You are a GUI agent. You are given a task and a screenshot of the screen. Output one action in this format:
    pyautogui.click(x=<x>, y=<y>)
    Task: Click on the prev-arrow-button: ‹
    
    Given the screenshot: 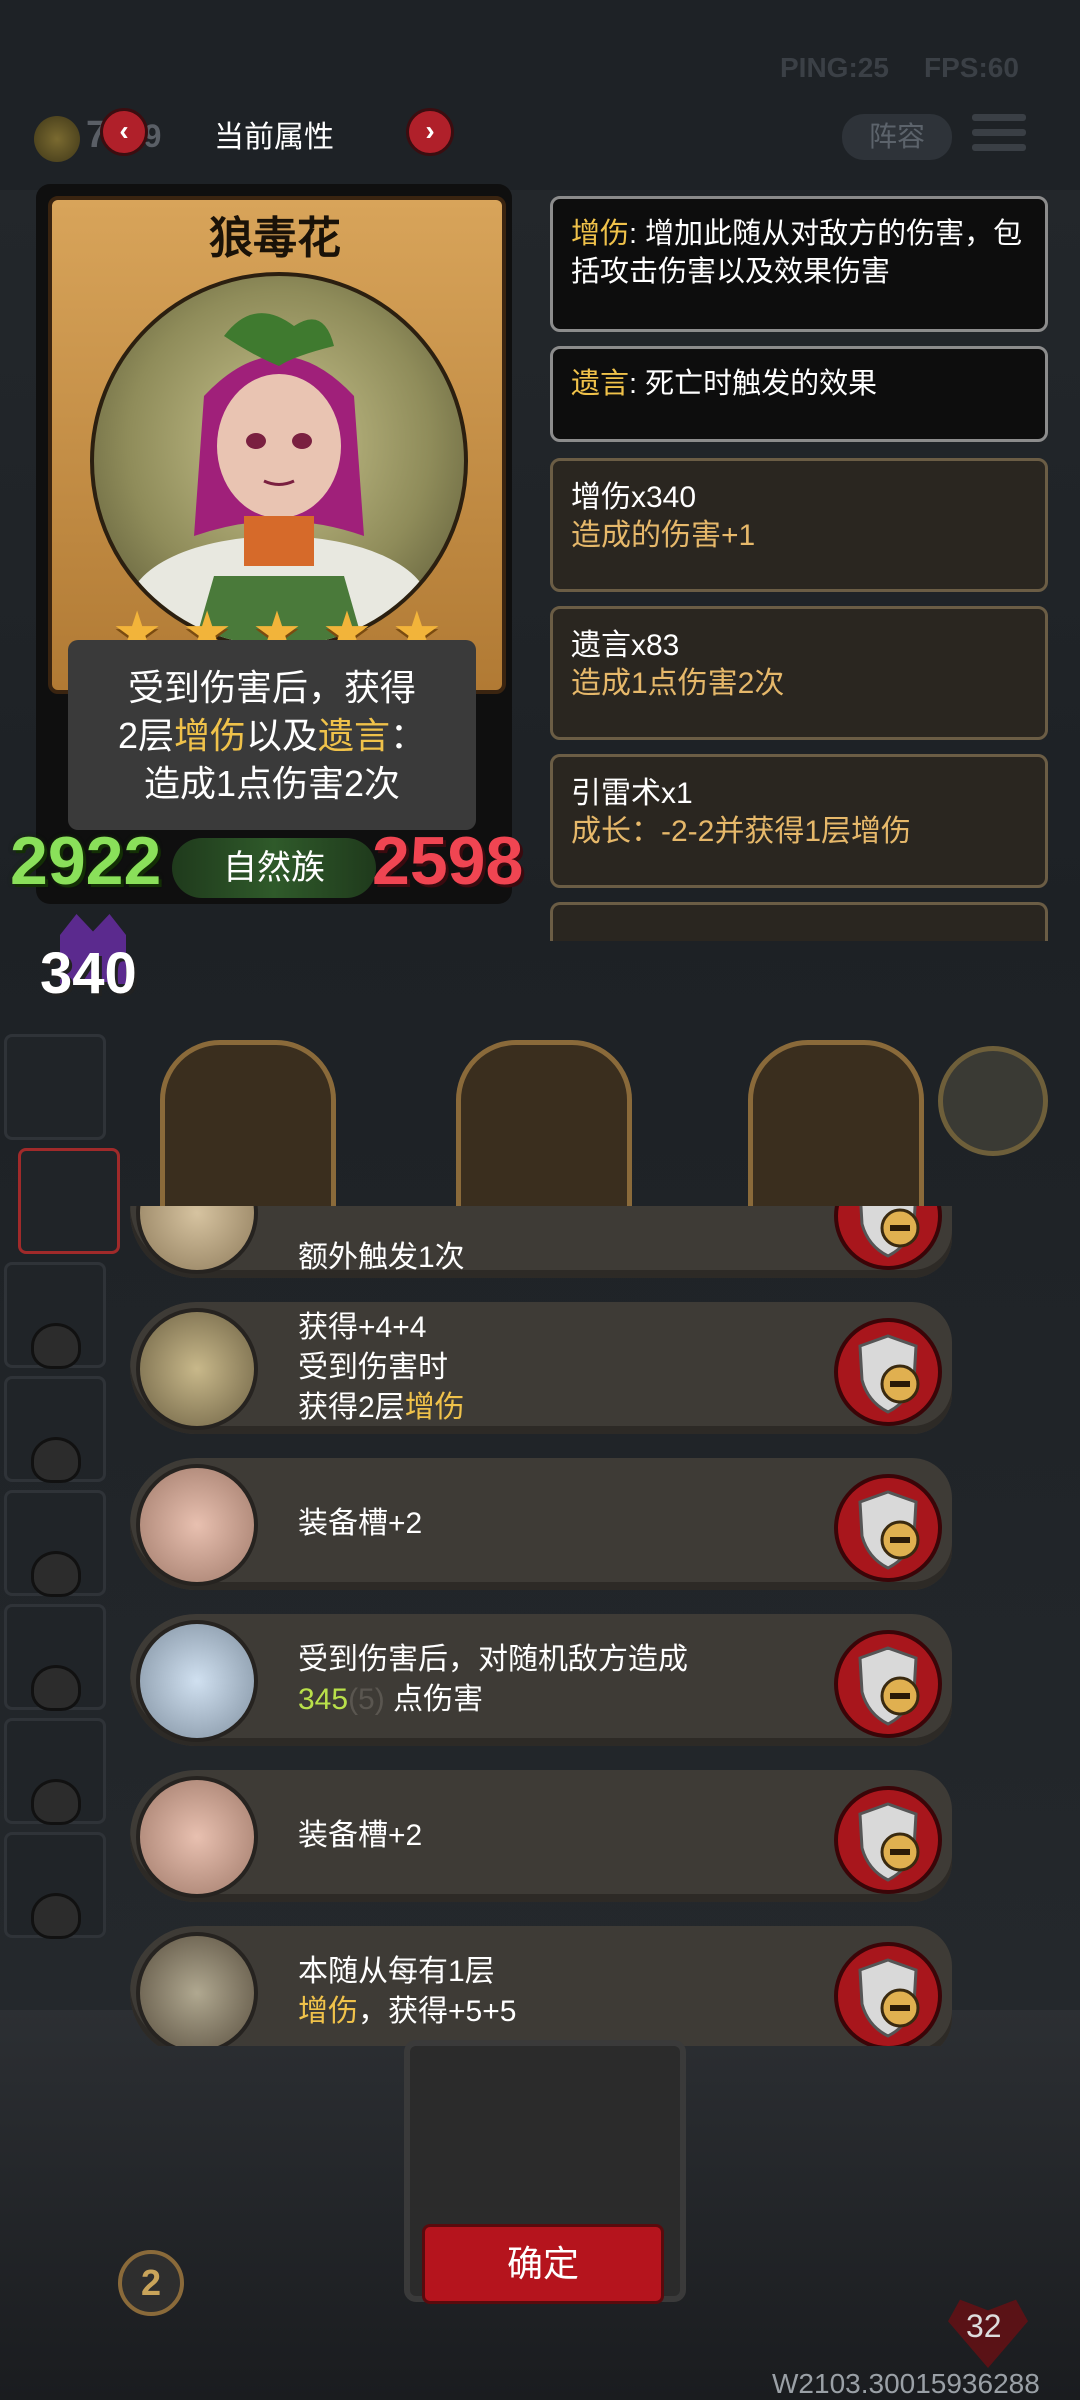 What is the action you would take?
    pyautogui.click(x=124, y=132)
    